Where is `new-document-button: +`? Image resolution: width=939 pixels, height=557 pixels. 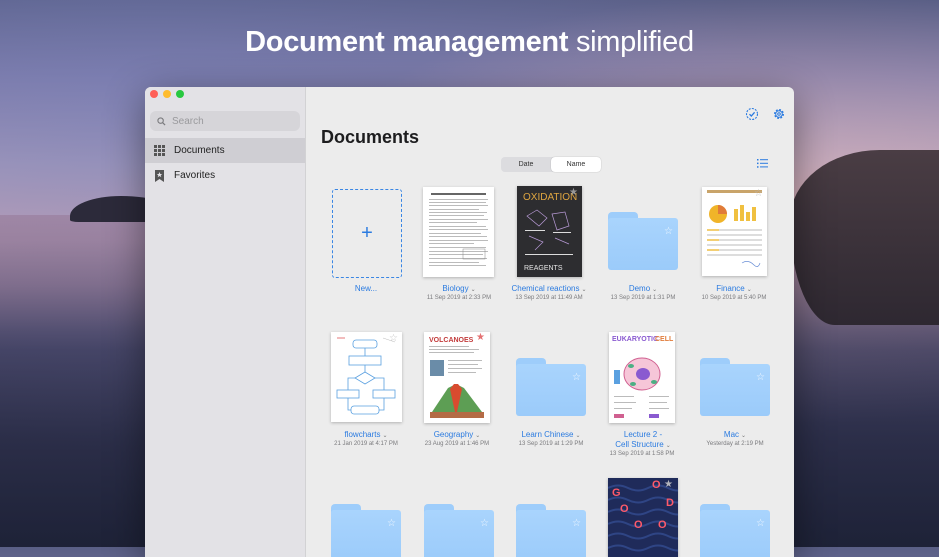 new-document-button: + is located at coordinates (367, 233).